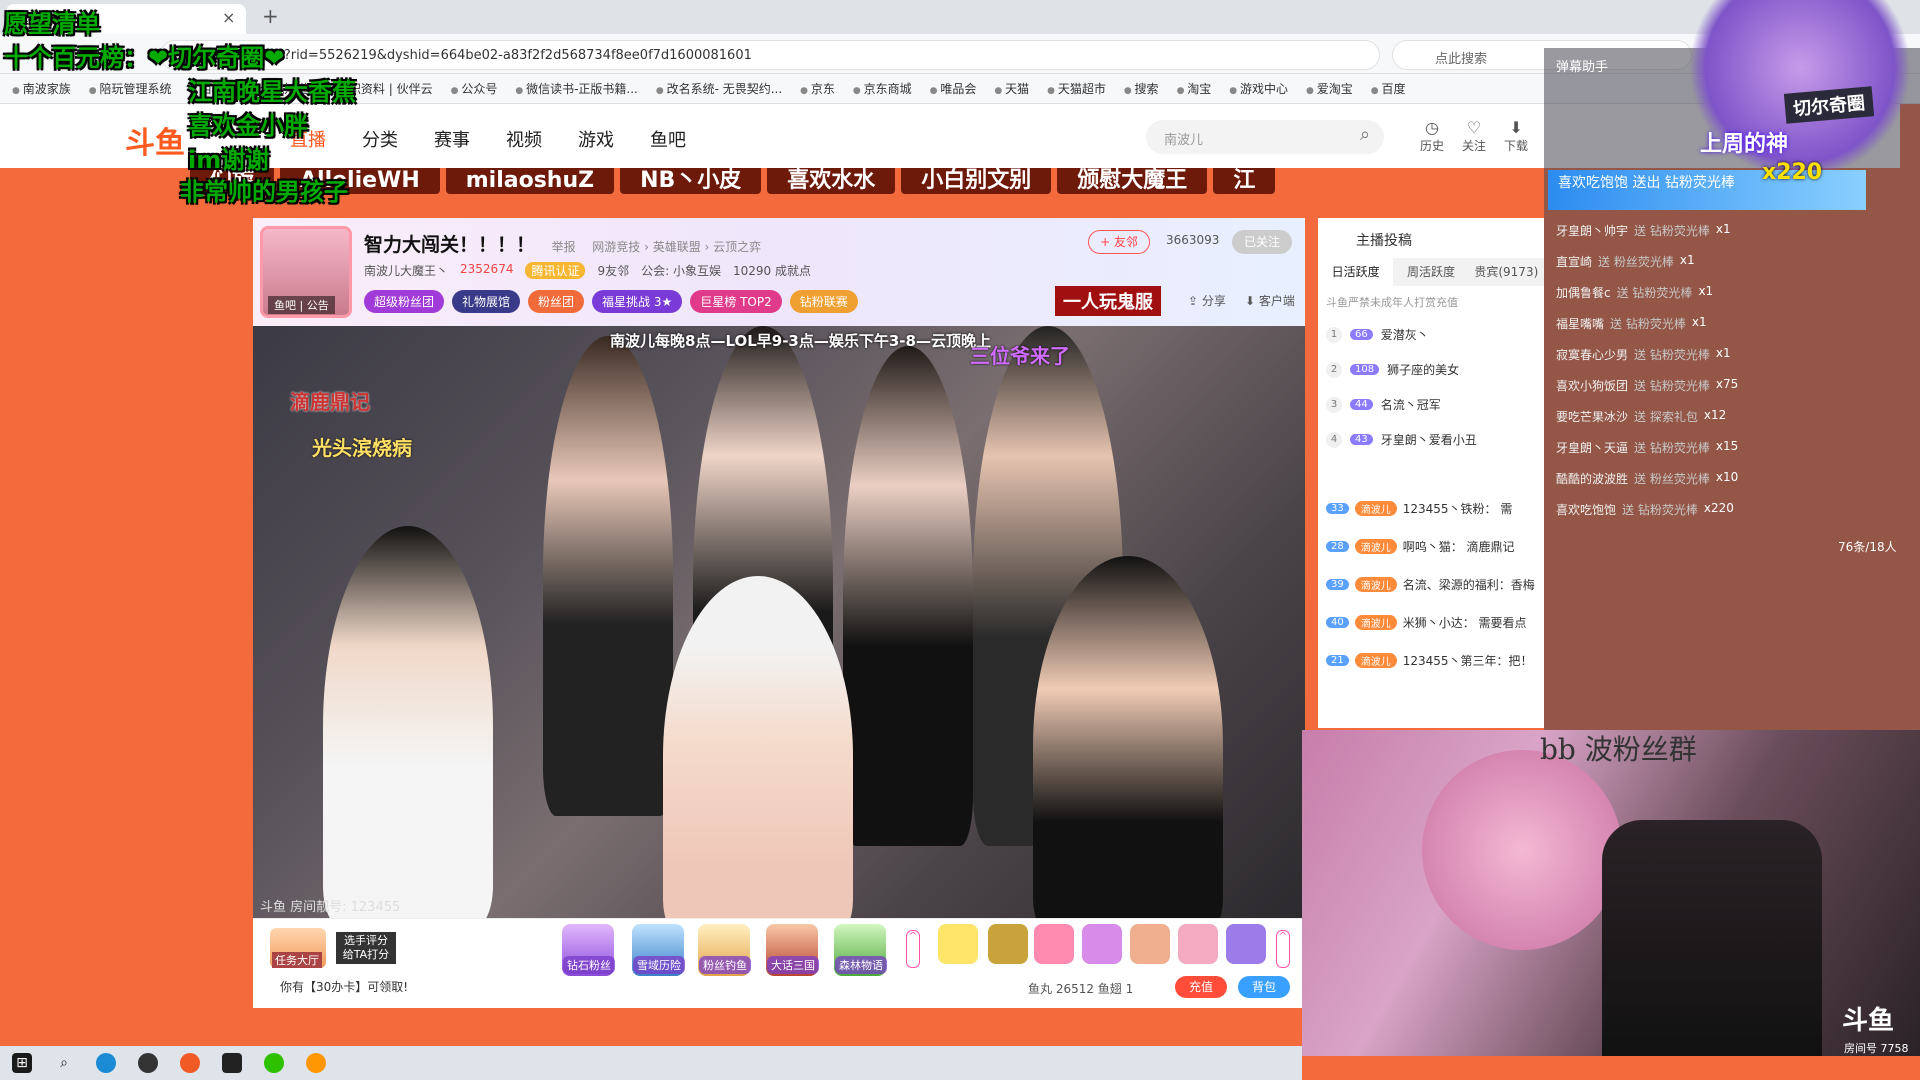 Image resolution: width=1920 pixels, height=1080 pixels. I want to click on rank-tag: milaoshuZ, so click(530, 181).